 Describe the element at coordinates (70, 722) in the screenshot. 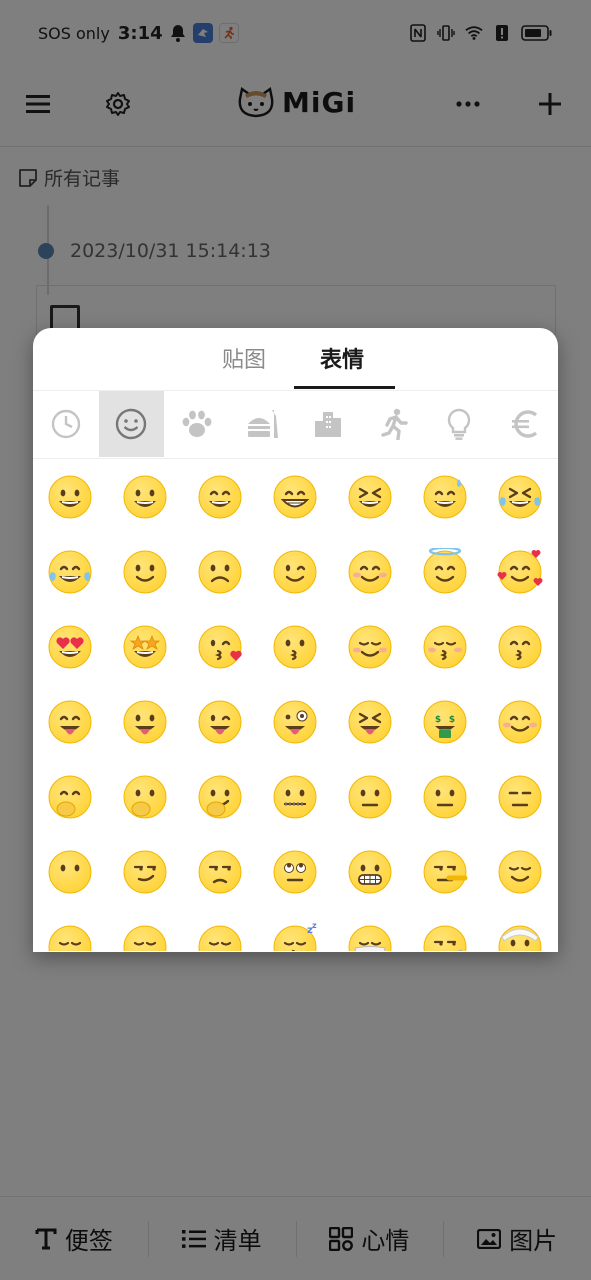

I see `emoji-yum` at that location.